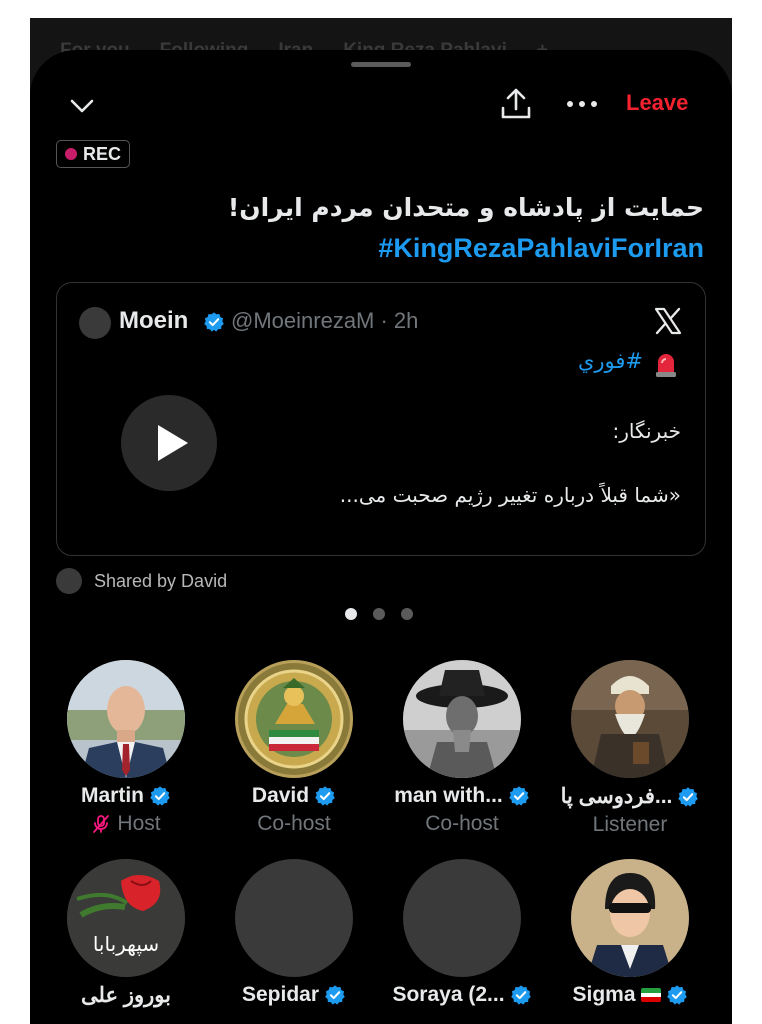 The image size is (762, 1024). I want to click on participant-name: Martin, so click(112, 795).